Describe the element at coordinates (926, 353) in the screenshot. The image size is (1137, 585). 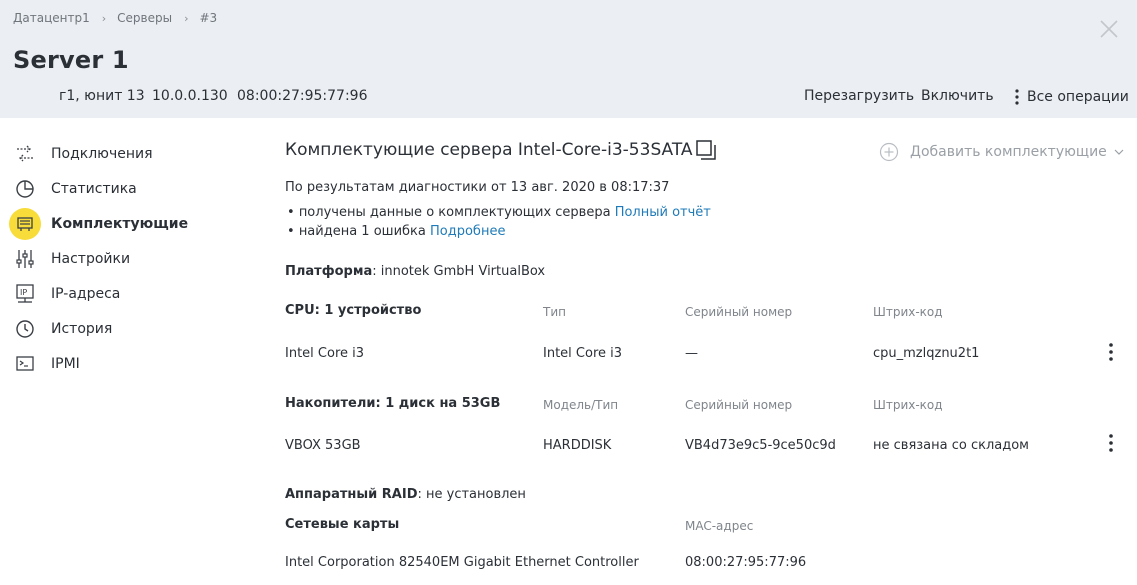
I see `cpu-barcode: cpu_mzlqznu2t1` at that location.